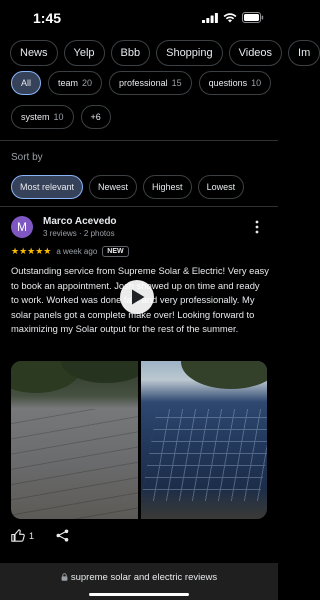  I want to click on like-count: 1, so click(32, 535).